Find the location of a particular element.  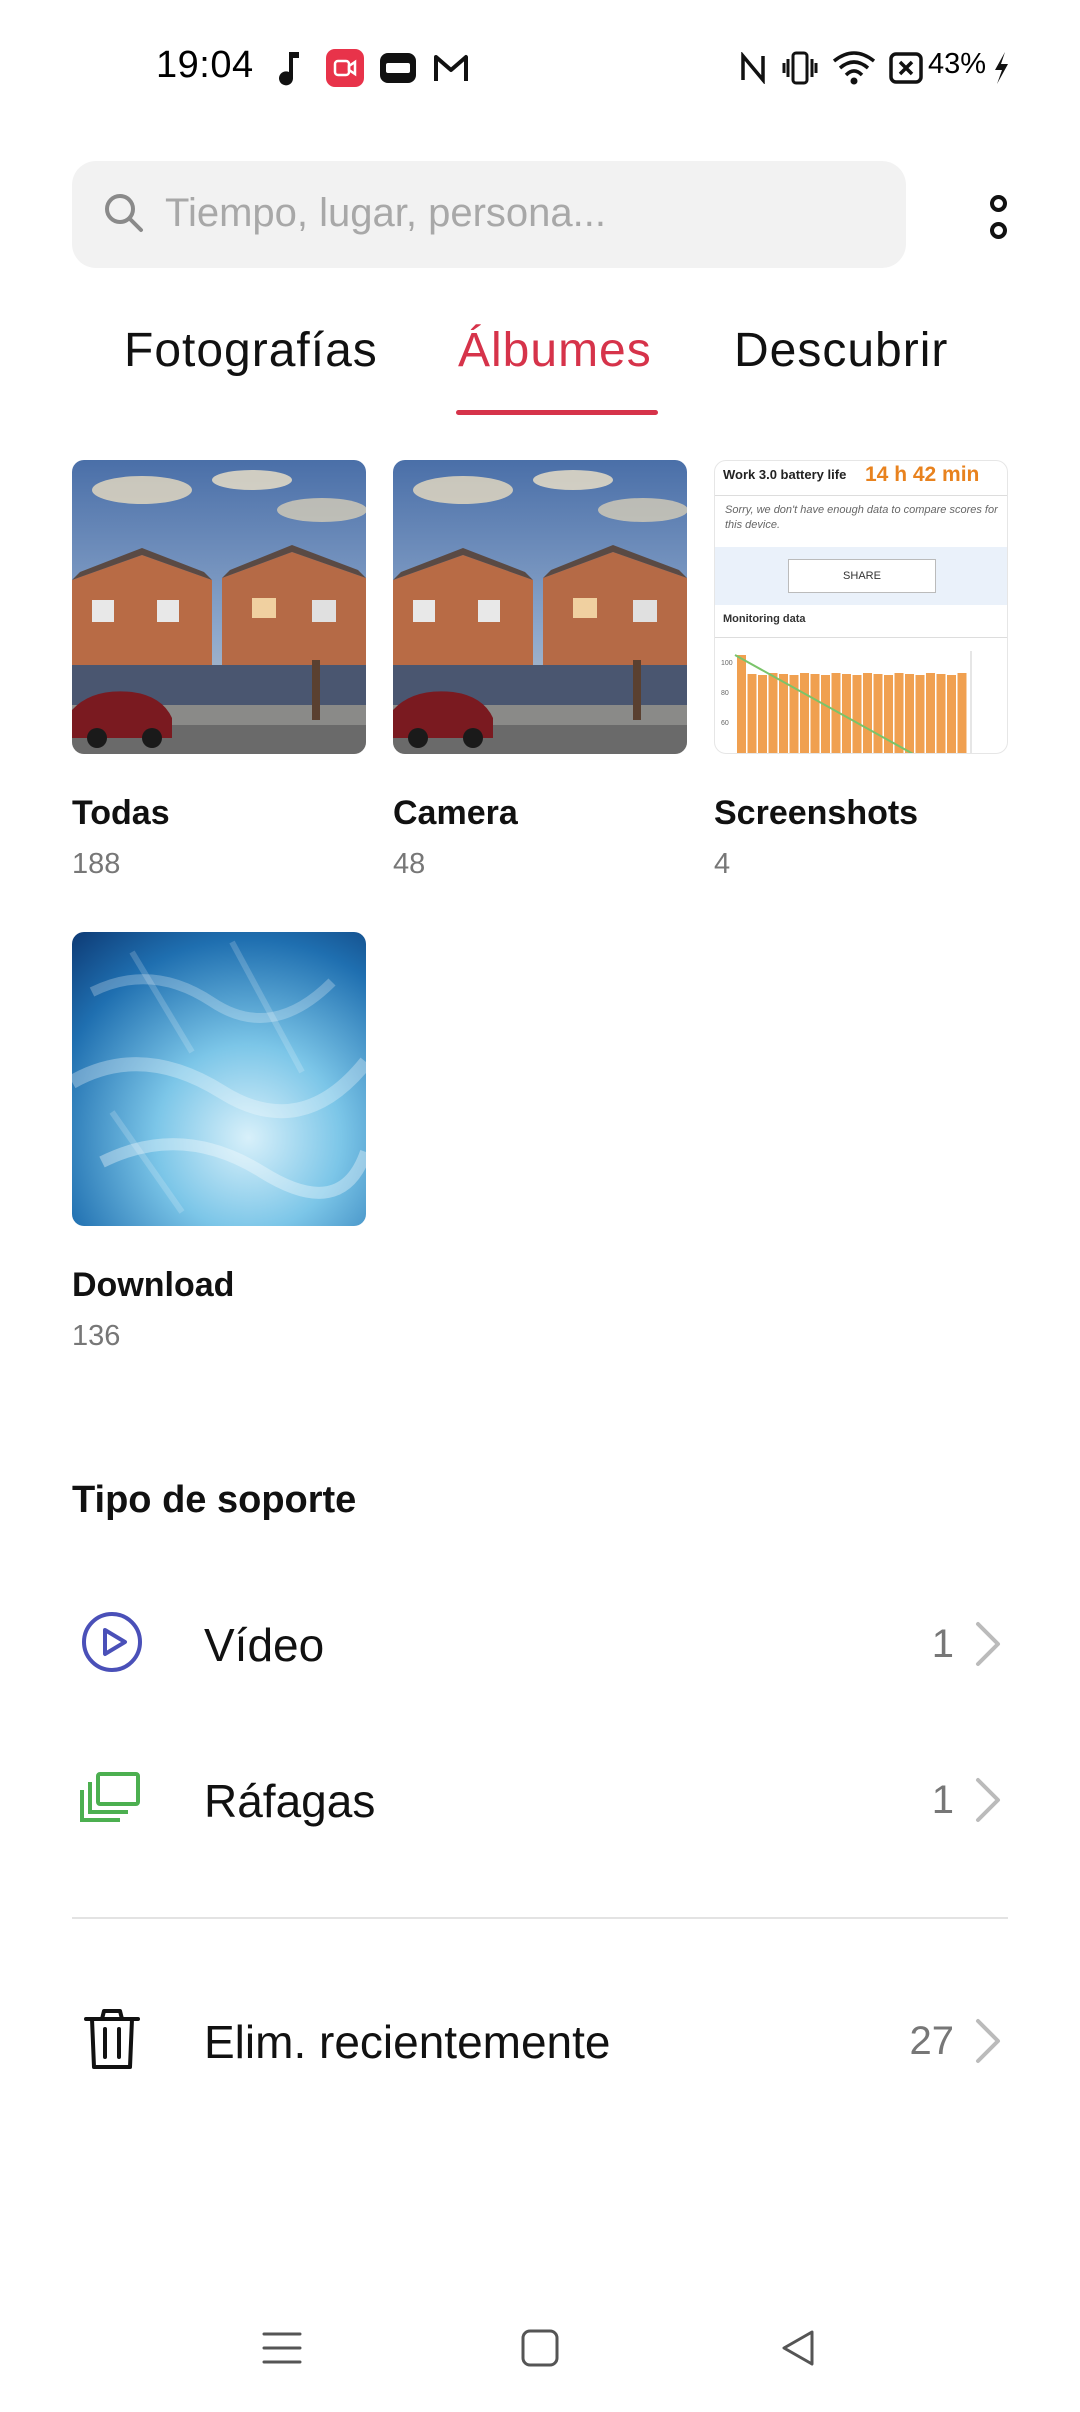

charging-icon is located at coordinates (1001, 68).